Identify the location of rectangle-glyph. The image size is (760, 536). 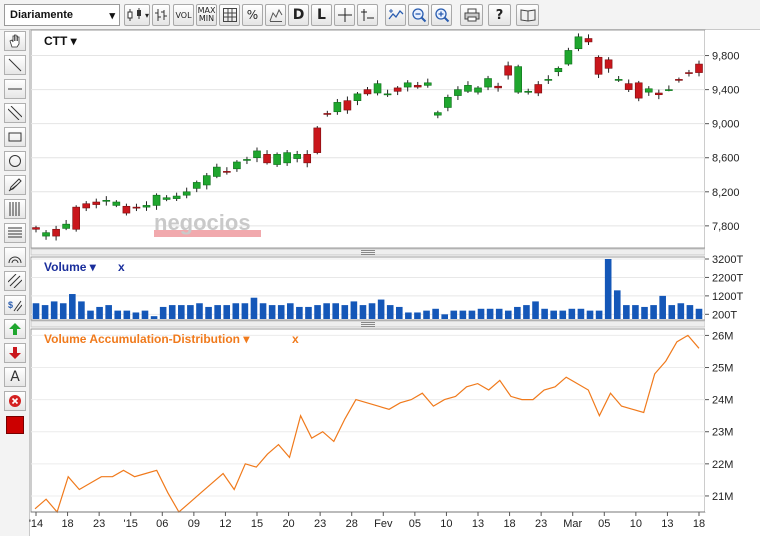
(15, 137).